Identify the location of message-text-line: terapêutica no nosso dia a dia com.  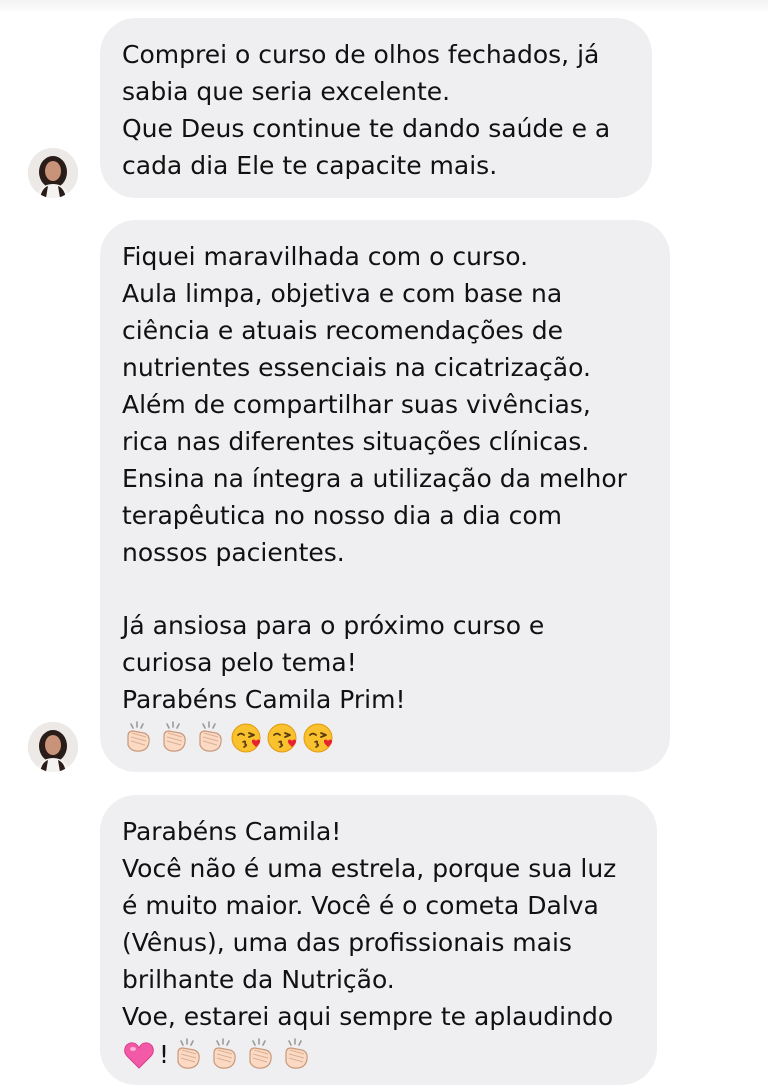
(342, 515).